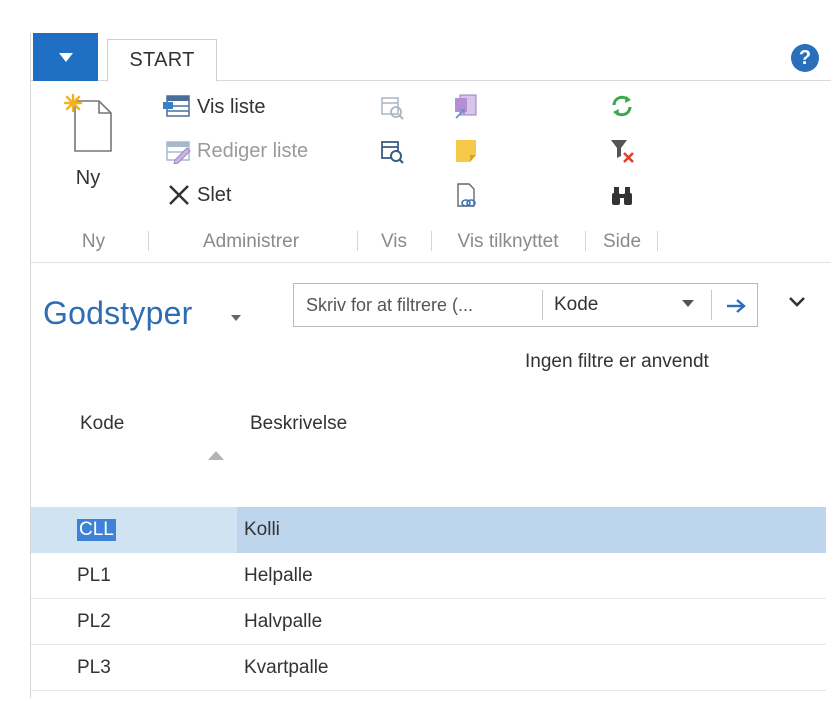 This screenshot has height=702, width=833. I want to click on row-description: Helpalle, so click(278, 576).